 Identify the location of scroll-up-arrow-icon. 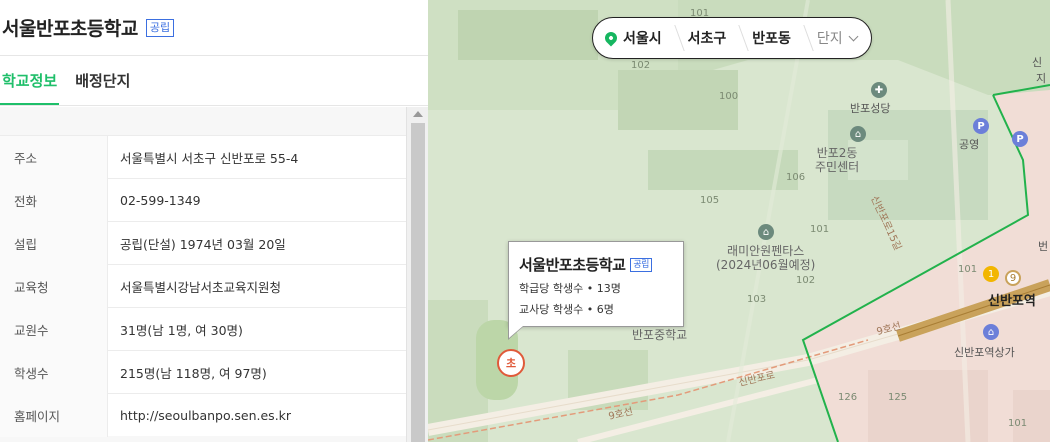
(418, 114).